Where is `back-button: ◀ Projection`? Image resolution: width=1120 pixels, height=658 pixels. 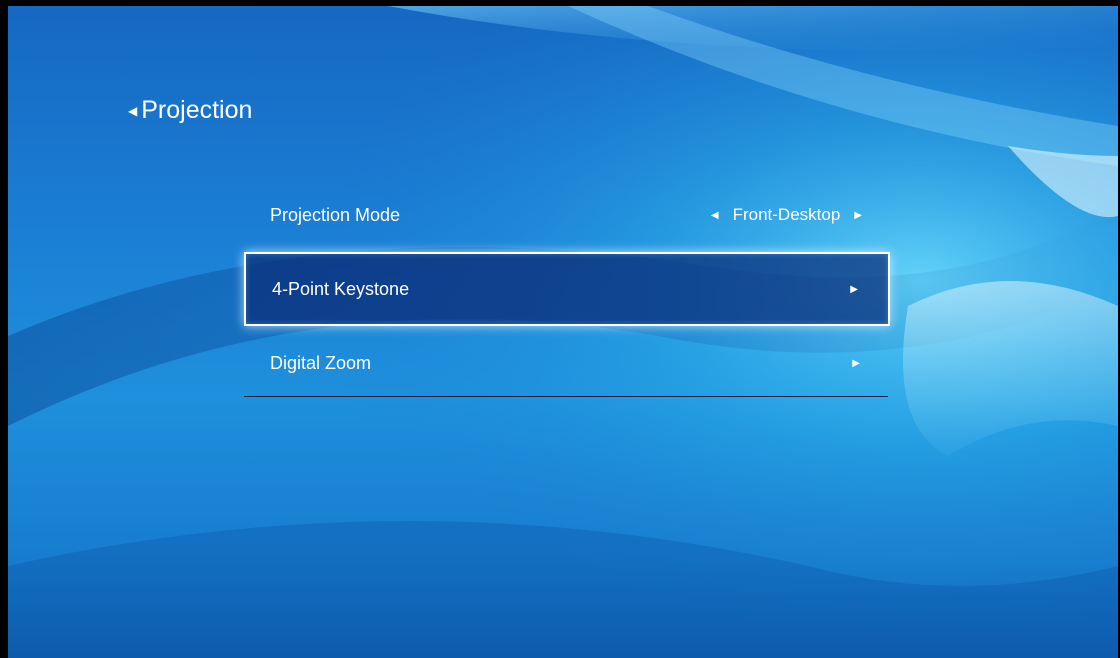 back-button: ◀ Projection is located at coordinates (190, 110).